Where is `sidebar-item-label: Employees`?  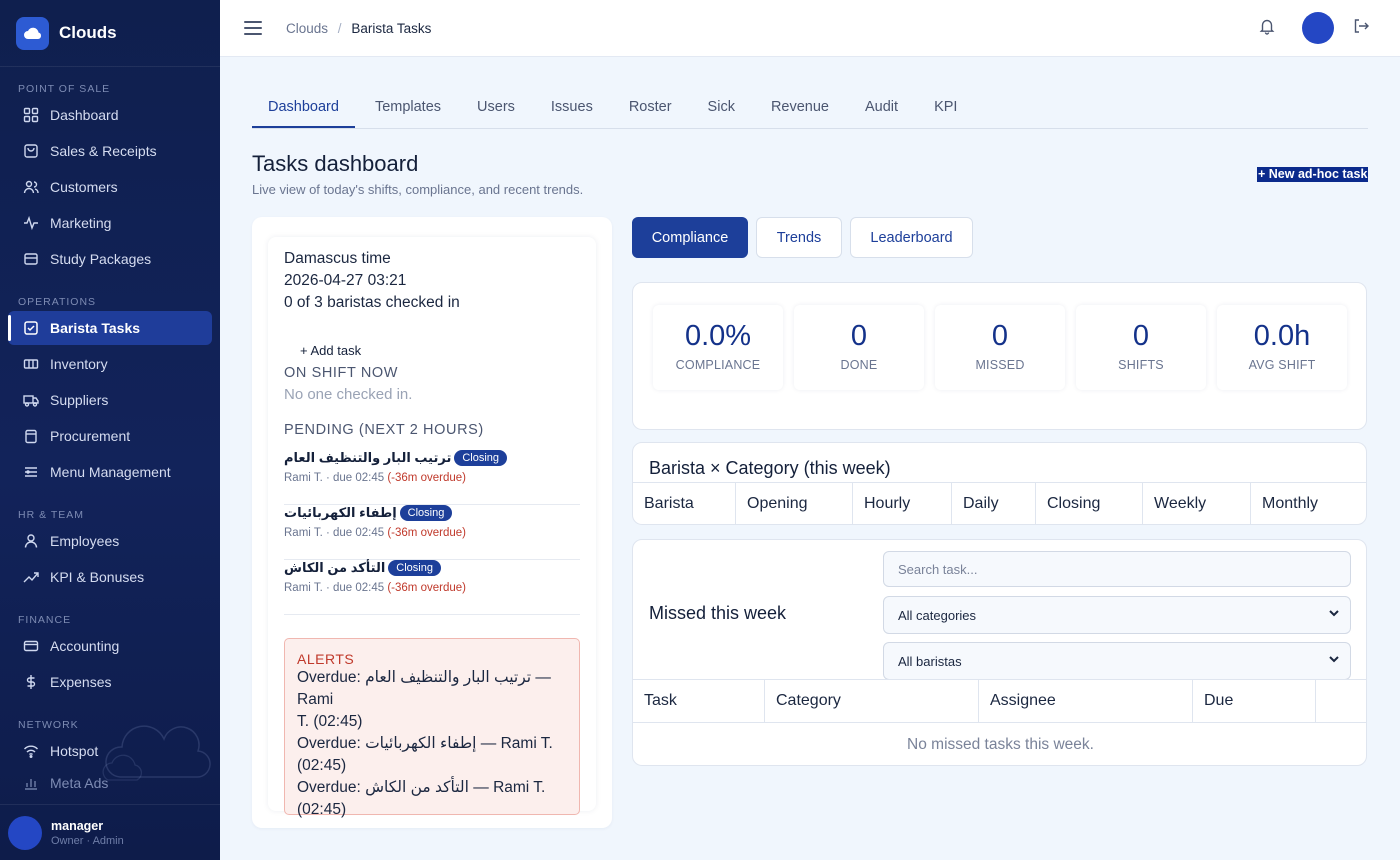
sidebar-item-label: Employees is located at coordinates (85, 541).